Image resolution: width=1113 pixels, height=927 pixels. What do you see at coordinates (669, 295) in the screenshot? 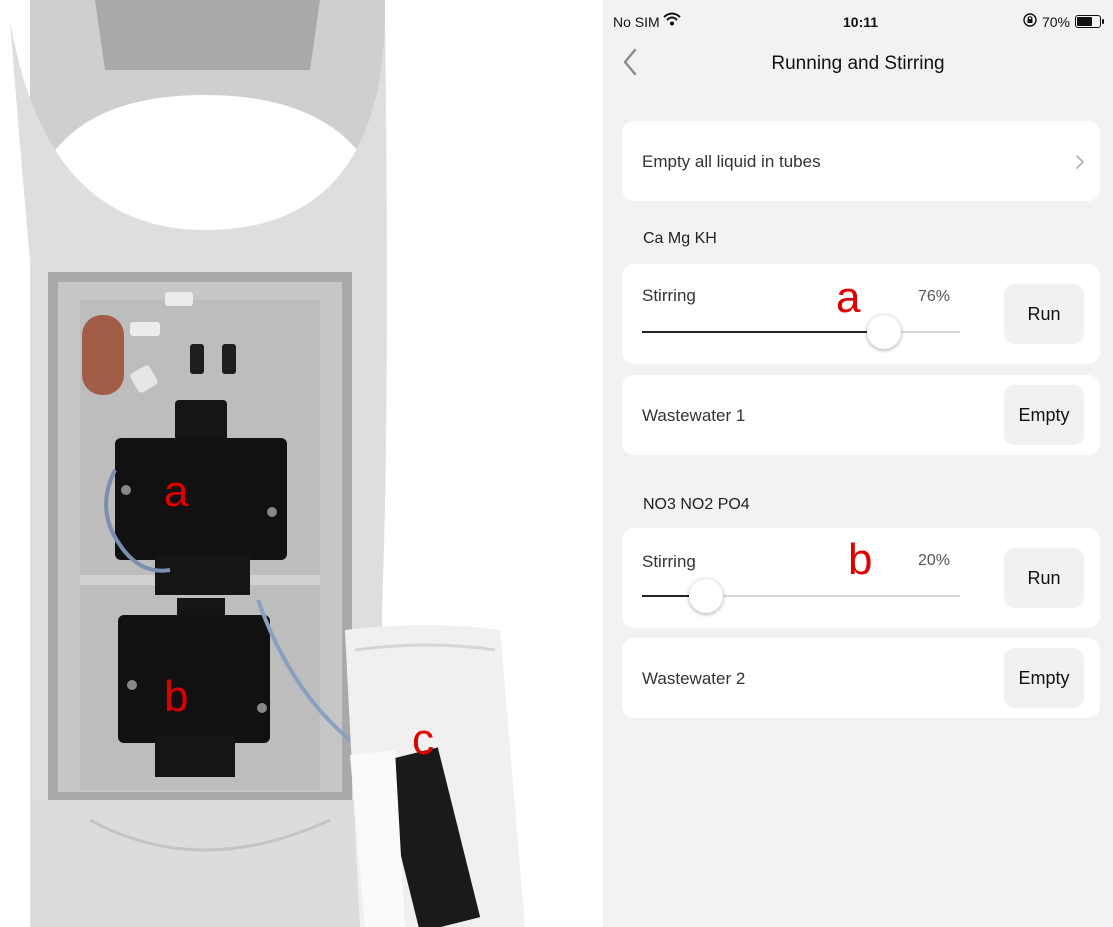
I see `stirring-label-1: Stirring` at bounding box center [669, 295].